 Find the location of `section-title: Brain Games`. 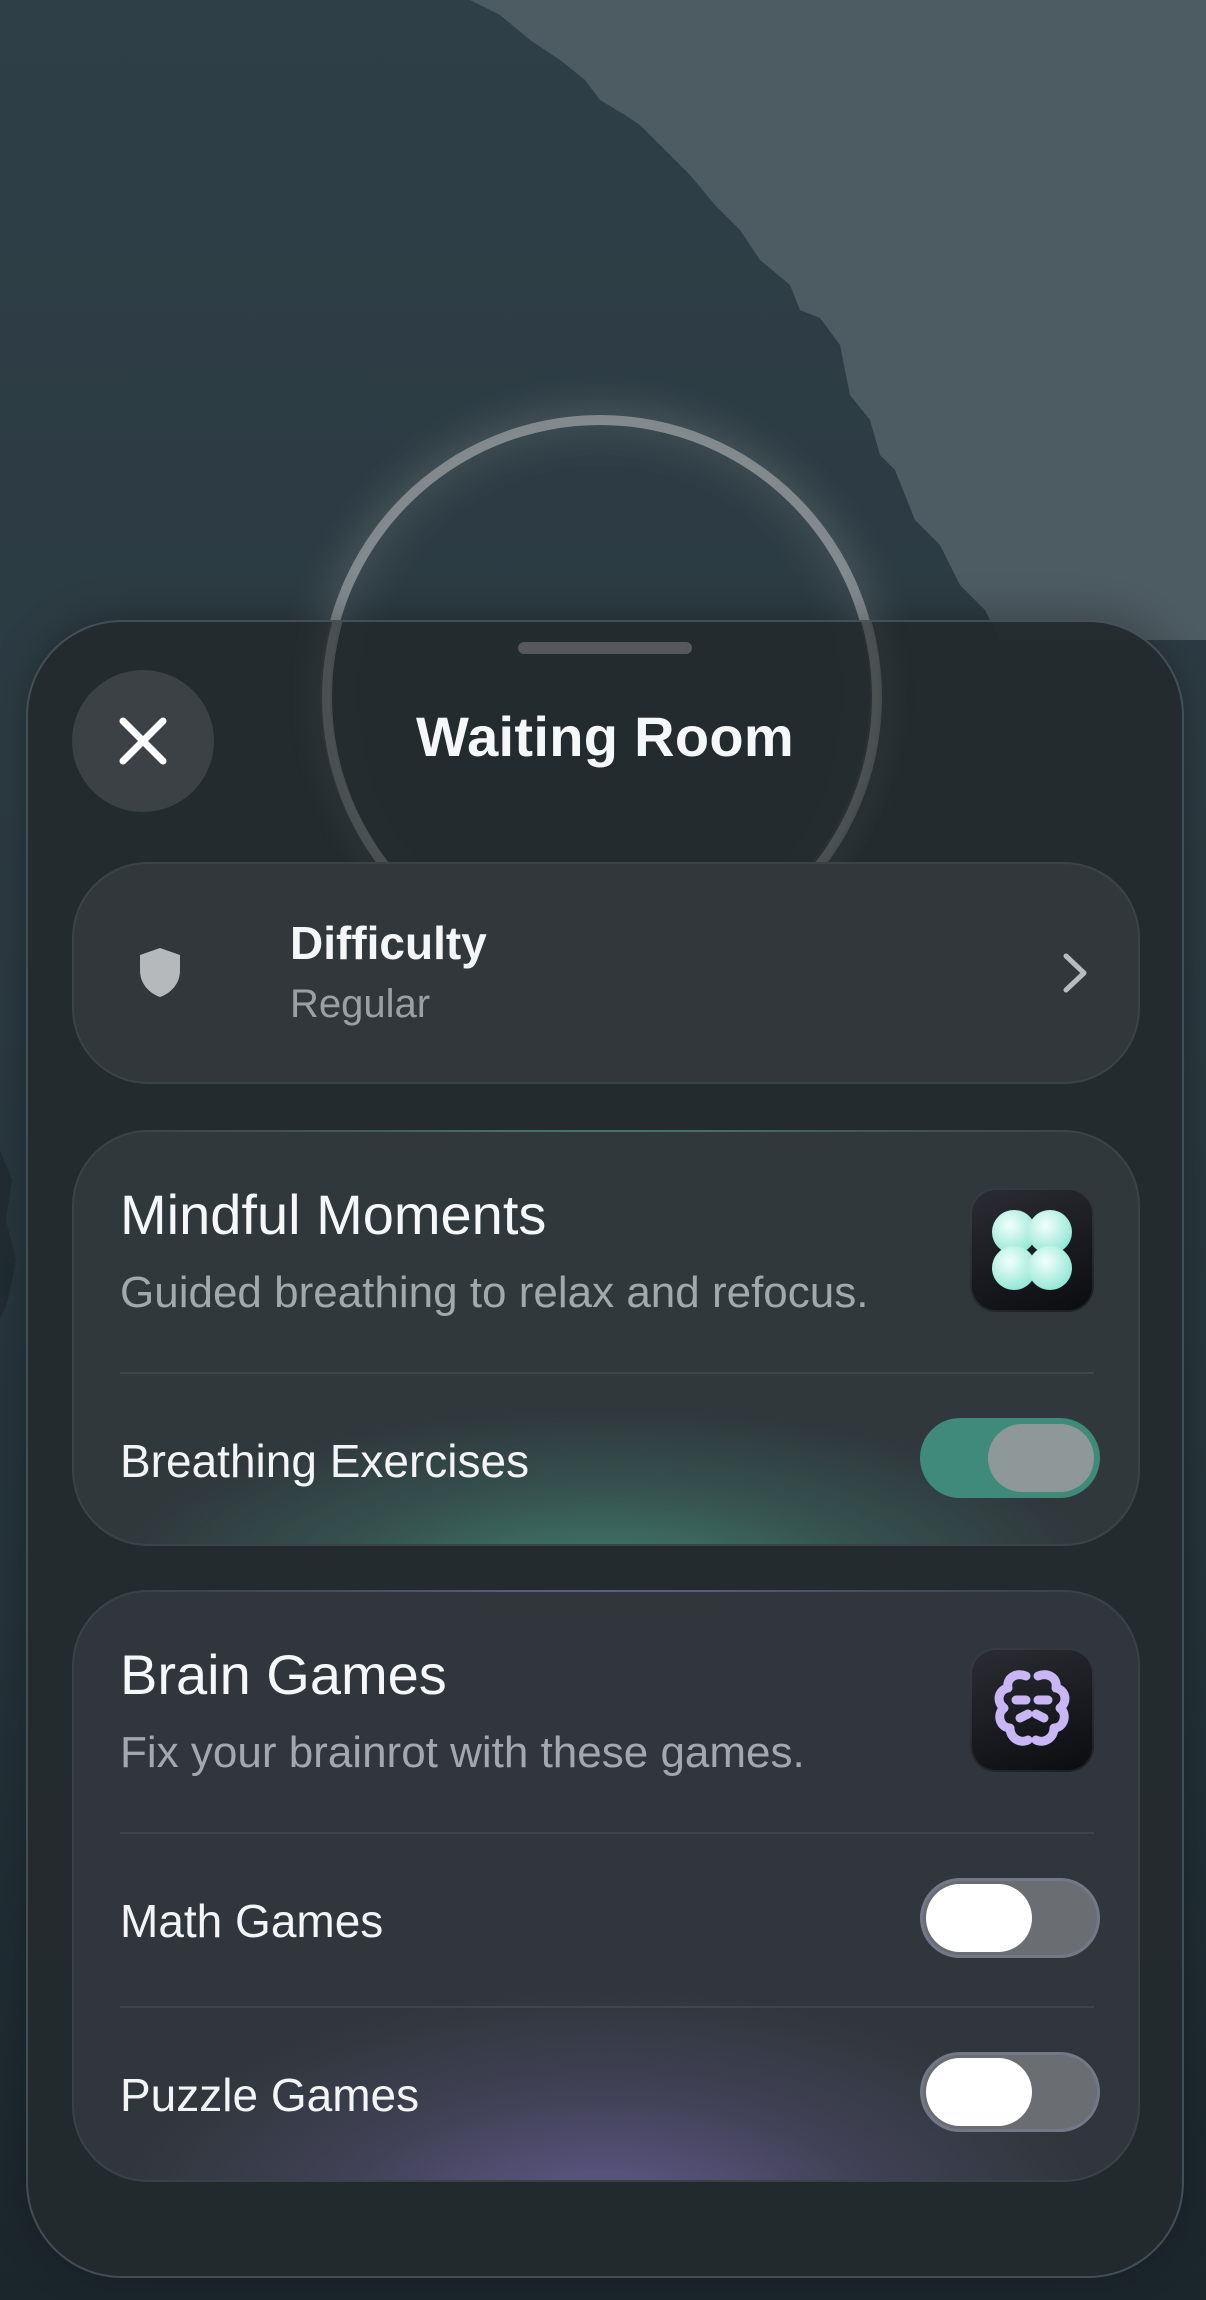

section-title: Brain Games is located at coordinates (283, 1674).